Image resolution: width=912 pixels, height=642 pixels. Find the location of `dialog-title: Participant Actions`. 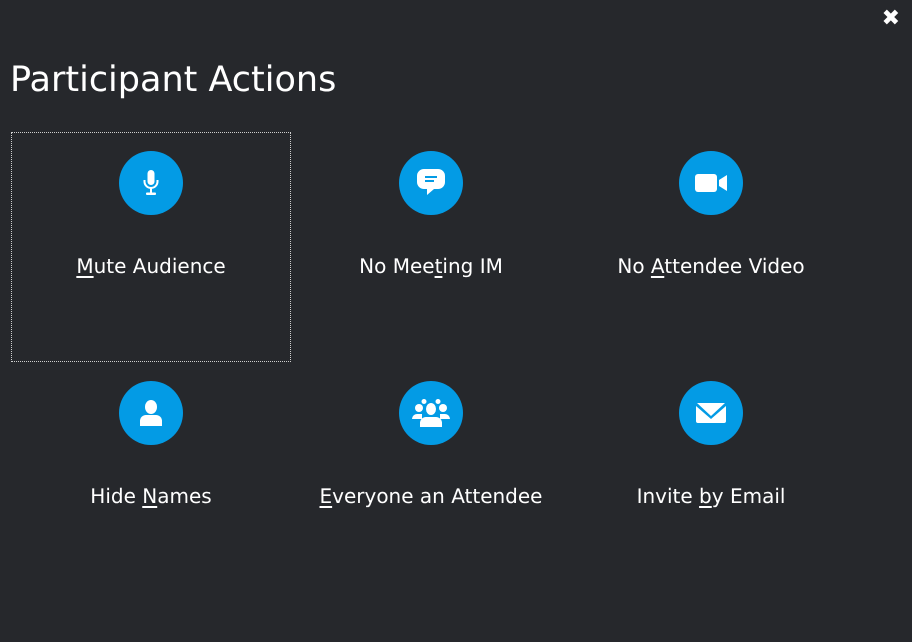

dialog-title: Participant Actions is located at coordinates (173, 80).